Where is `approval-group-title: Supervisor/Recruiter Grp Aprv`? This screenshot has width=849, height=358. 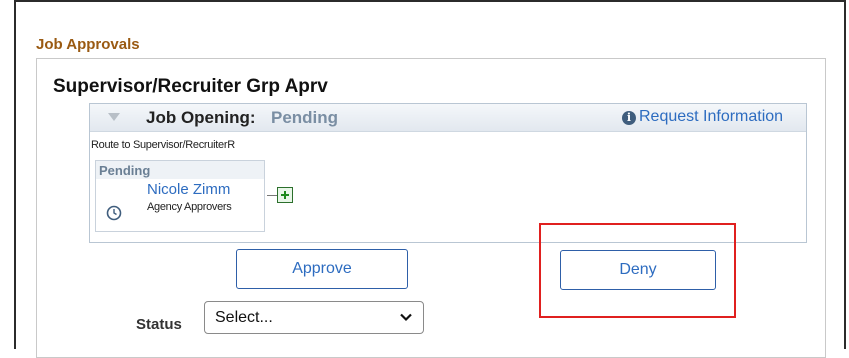
approval-group-title: Supervisor/Recruiter Grp Aprv is located at coordinates (190, 86).